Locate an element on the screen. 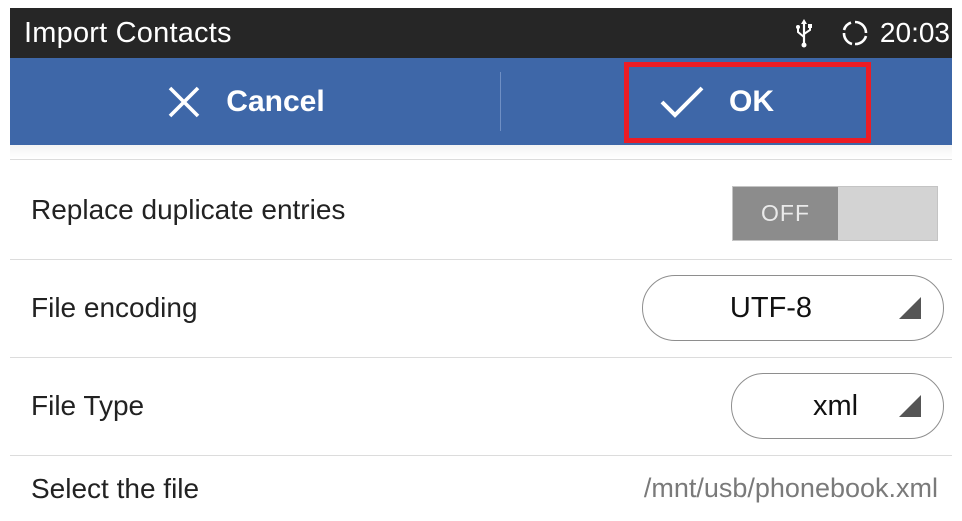 This screenshot has height=521, width=962. file-encoding-label: File encoding is located at coordinates (114, 307).